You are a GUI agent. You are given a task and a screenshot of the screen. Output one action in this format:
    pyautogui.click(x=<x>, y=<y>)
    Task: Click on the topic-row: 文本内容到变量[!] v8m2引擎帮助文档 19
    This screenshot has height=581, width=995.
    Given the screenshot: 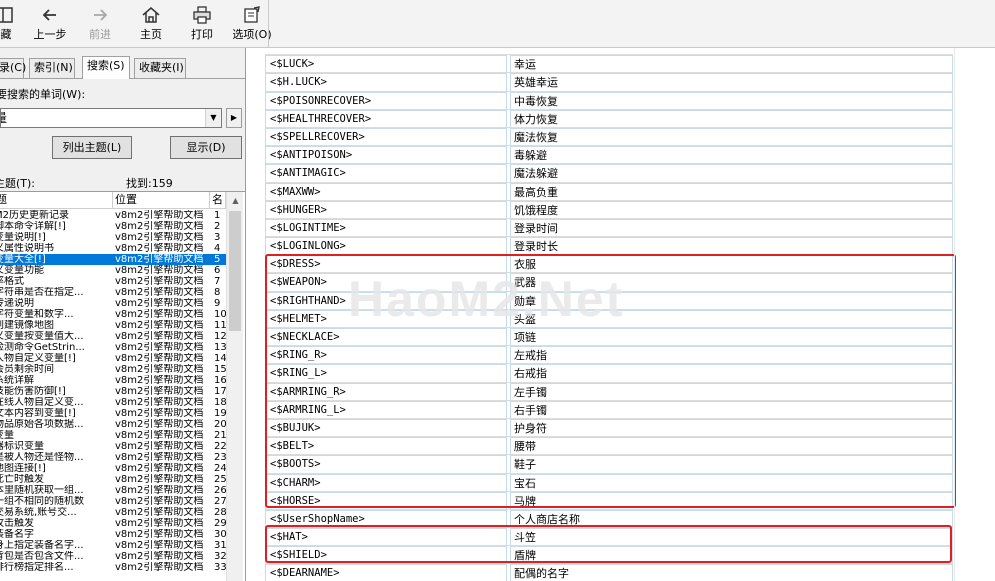 What is the action you would take?
    pyautogui.click(x=113, y=413)
    